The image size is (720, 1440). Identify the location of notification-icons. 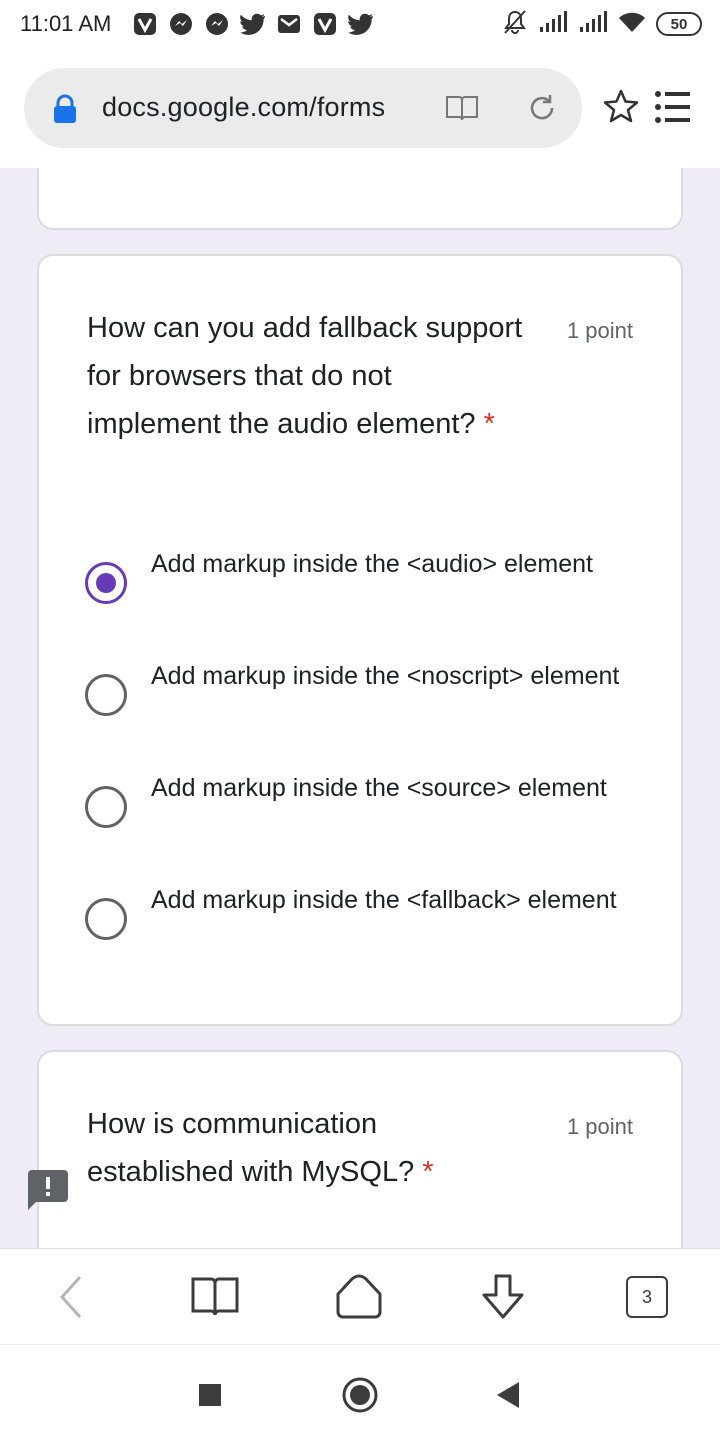
(253, 24).